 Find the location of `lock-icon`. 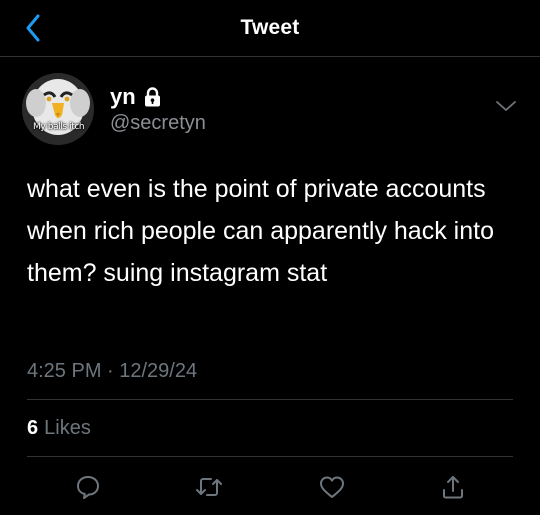

lock-icon is located at coordinates (152, 97).